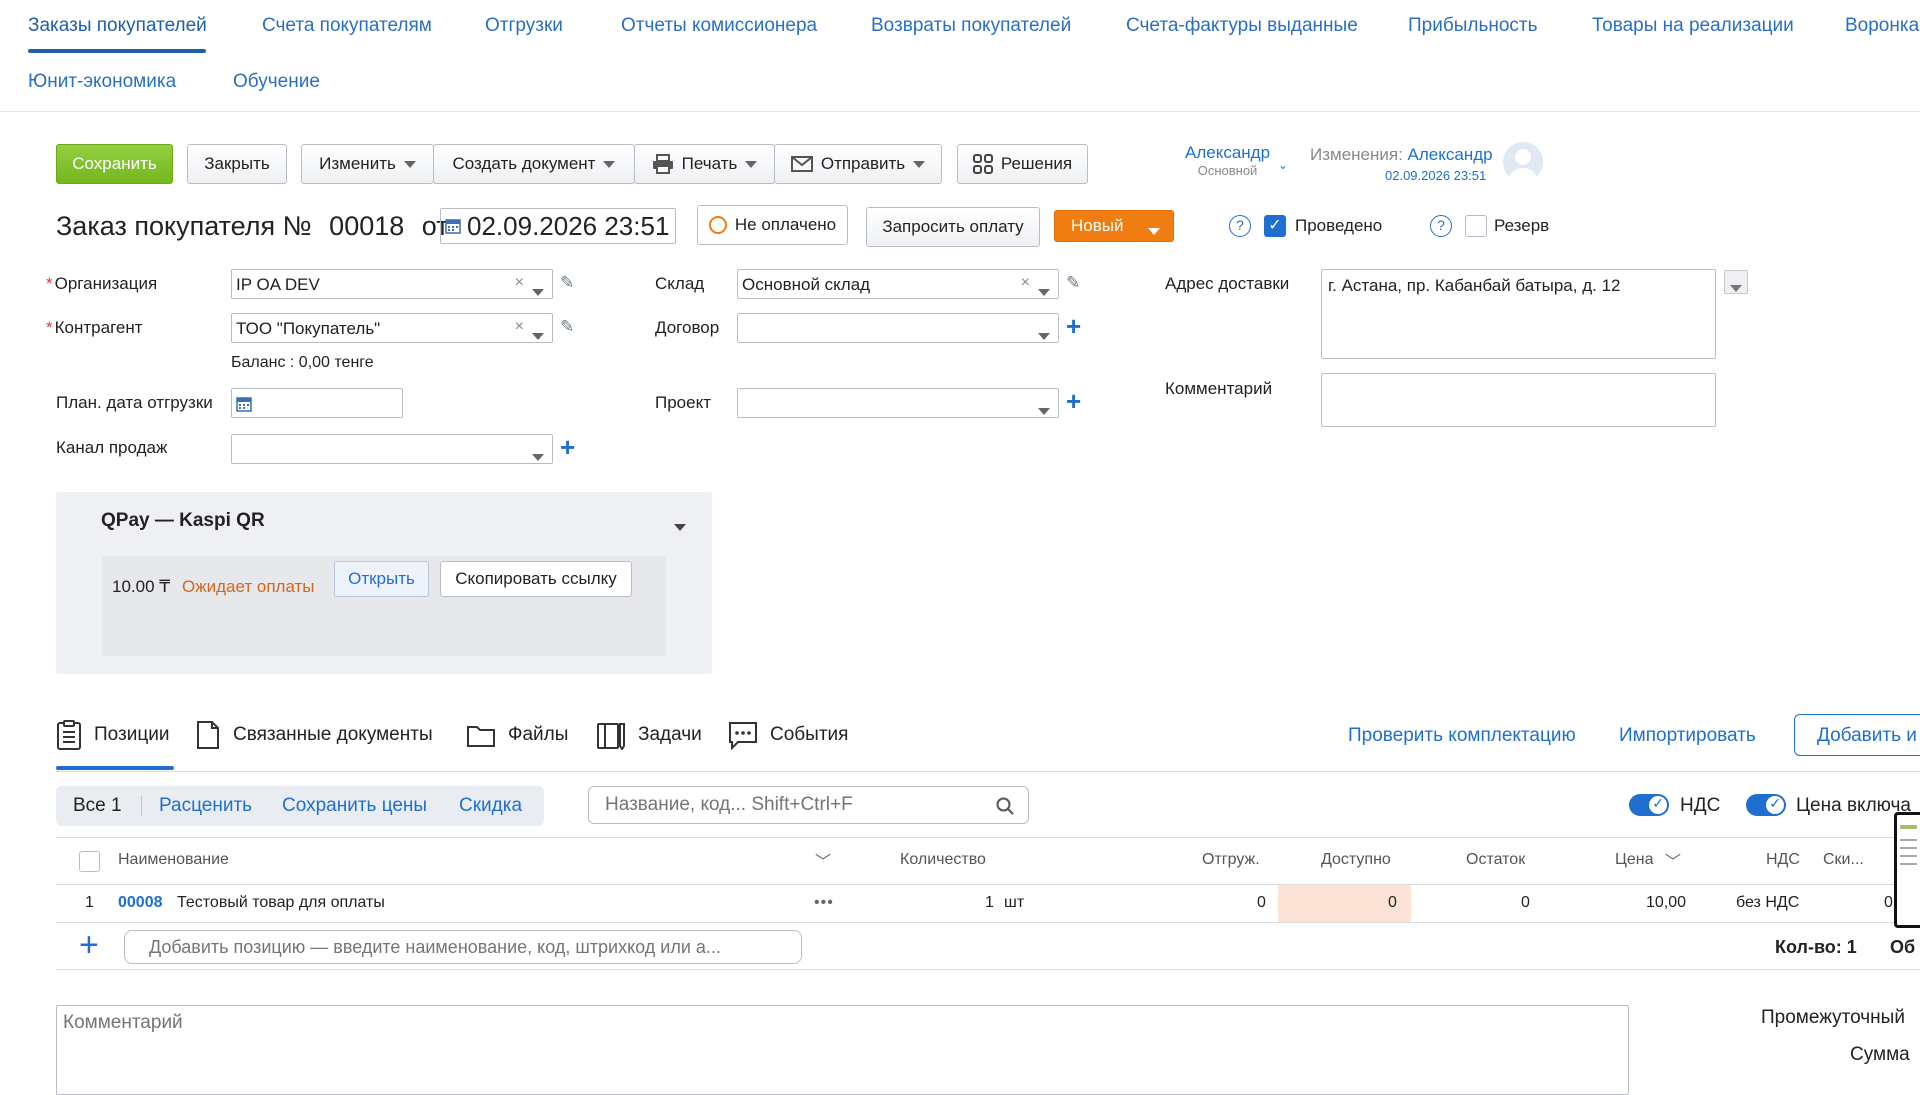 The width and height of the screenshot is (1920, 1095). Describe the element at coordinates (649, 735) in the screenshot. I see `tab-tasks: Задачи` at that location.